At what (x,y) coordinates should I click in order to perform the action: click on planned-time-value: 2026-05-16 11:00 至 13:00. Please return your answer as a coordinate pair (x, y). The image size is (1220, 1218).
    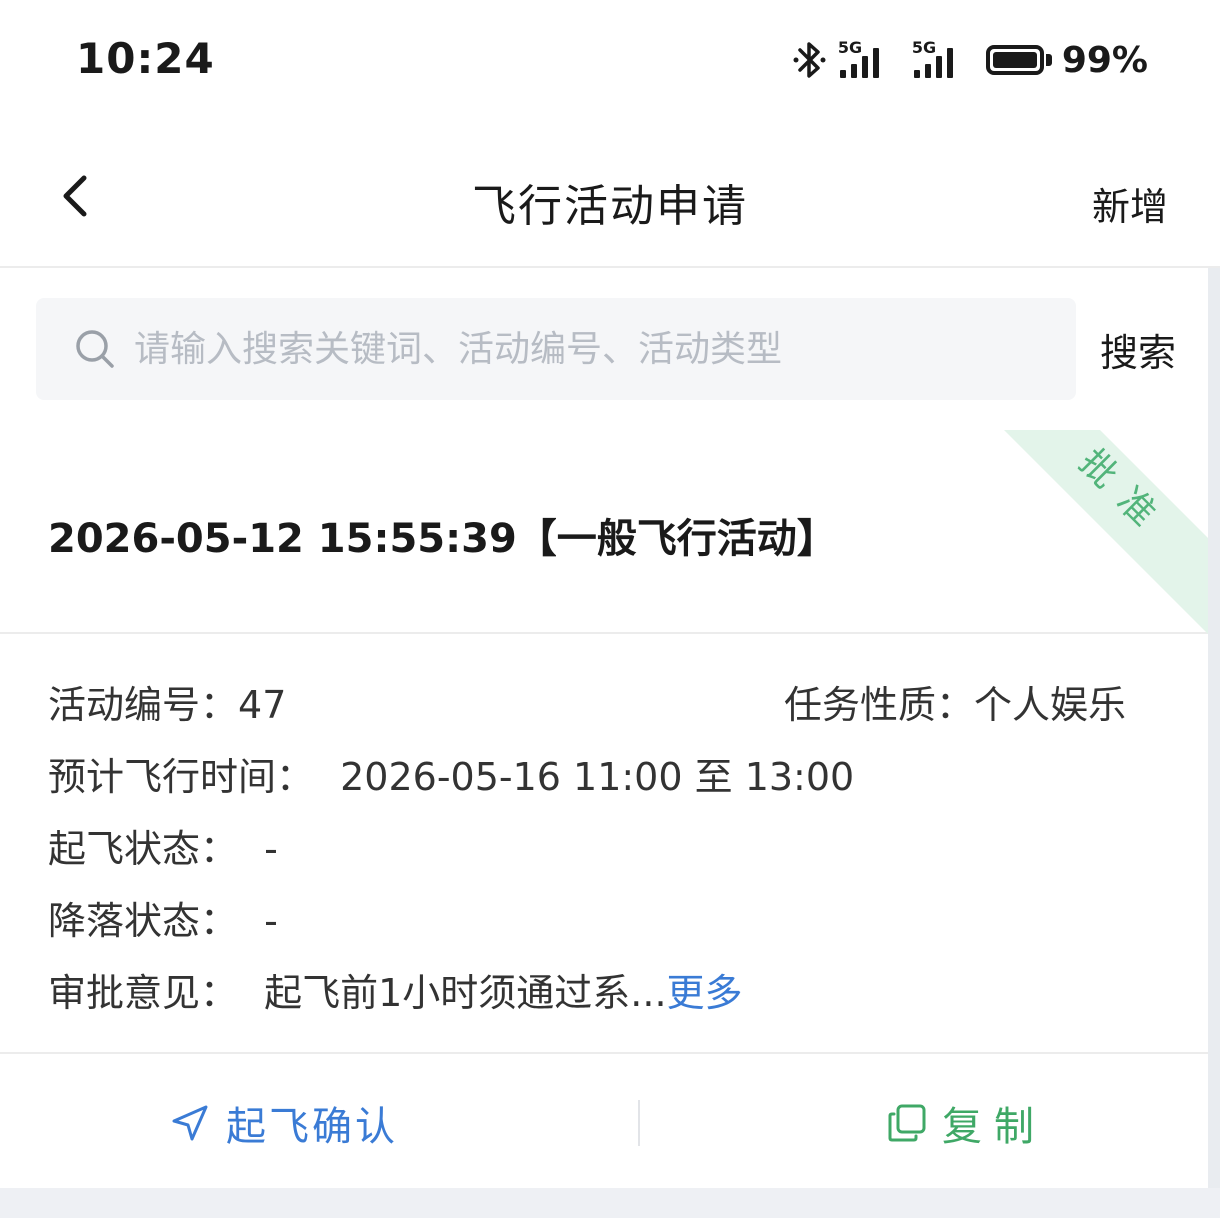
    Looking at the image, I should click on (597, 777).